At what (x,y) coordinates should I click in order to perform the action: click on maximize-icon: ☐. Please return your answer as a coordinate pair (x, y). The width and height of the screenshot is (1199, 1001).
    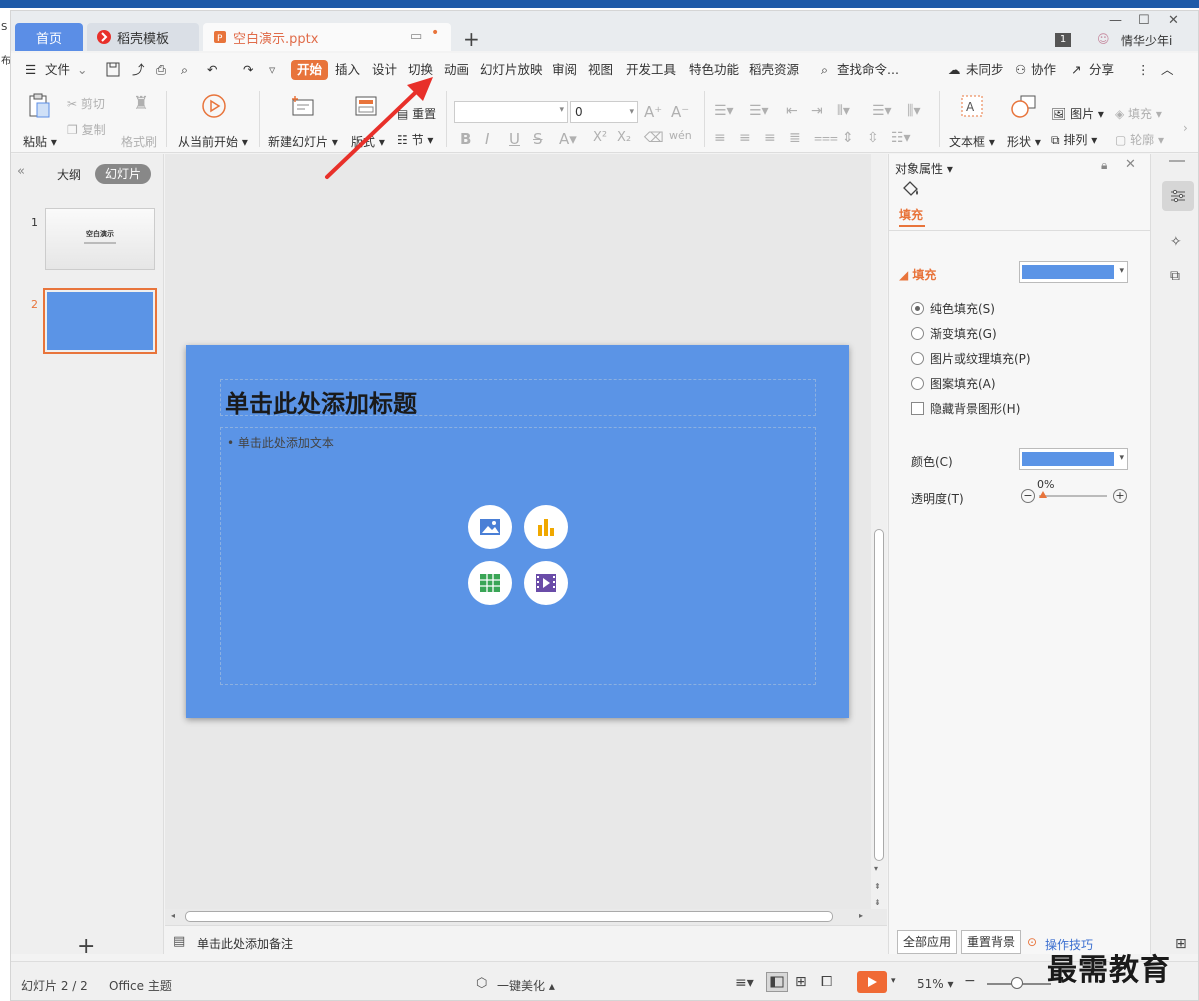
    Looking at the image, I should click on (1144, 20).